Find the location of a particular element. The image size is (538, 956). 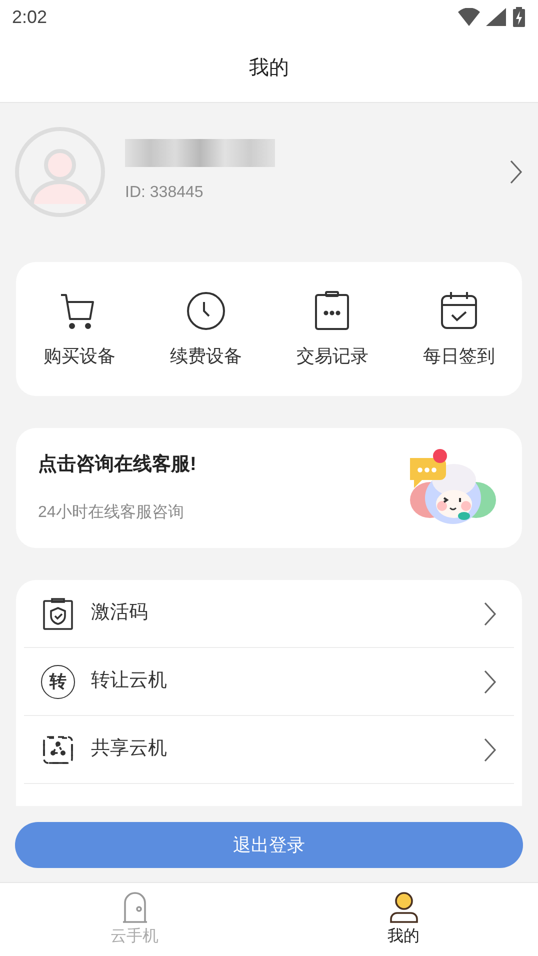

nav-tab: 我的 is located at coordinates (403, 919).